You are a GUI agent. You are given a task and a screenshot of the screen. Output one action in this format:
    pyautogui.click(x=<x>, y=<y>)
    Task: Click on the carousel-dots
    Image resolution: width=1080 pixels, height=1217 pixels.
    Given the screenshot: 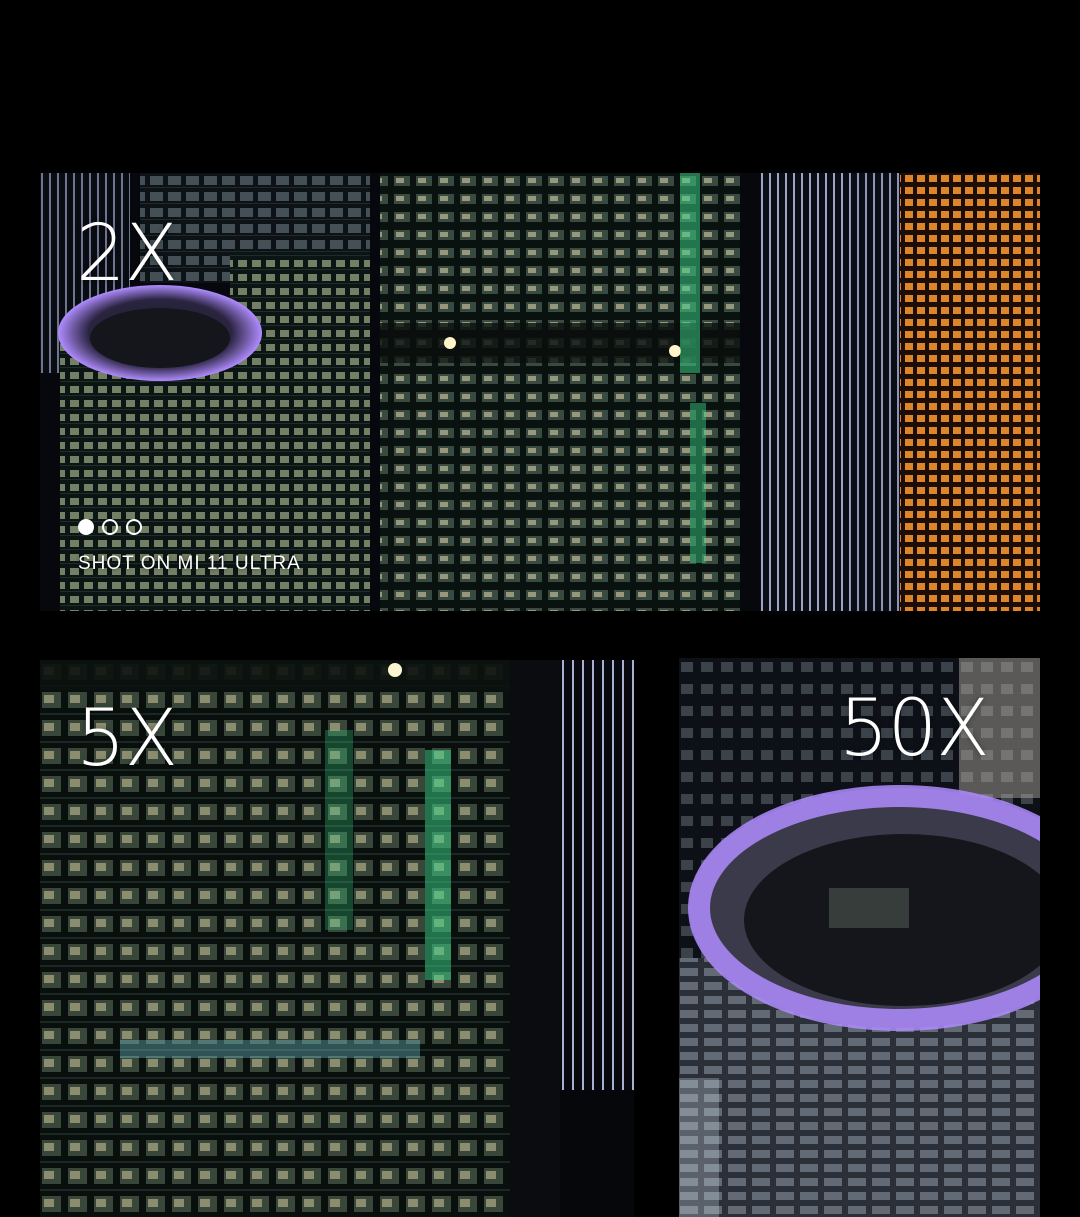 What is the action you would take?
    pyautogui.click(x=110, y=527)
    